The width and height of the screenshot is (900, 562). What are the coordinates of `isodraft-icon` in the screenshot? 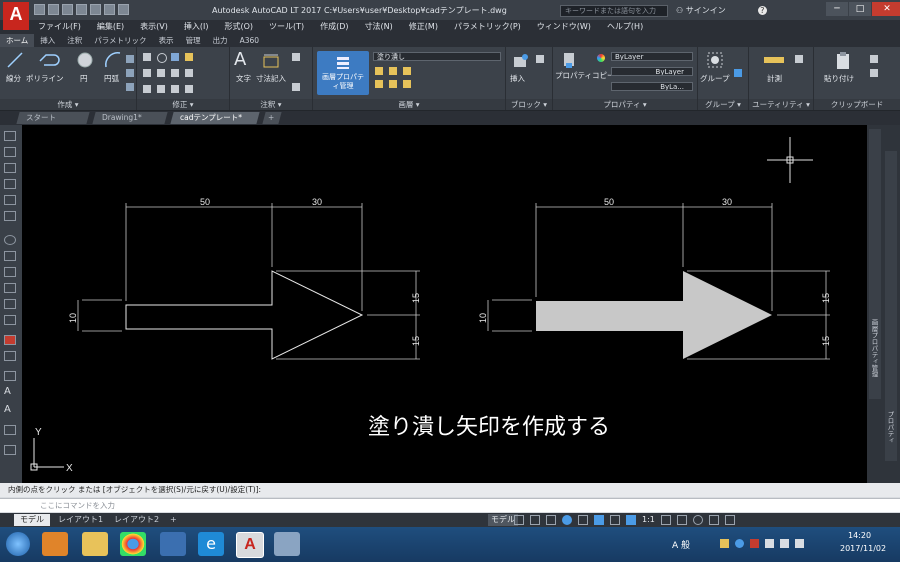 It's located at (583, 520).